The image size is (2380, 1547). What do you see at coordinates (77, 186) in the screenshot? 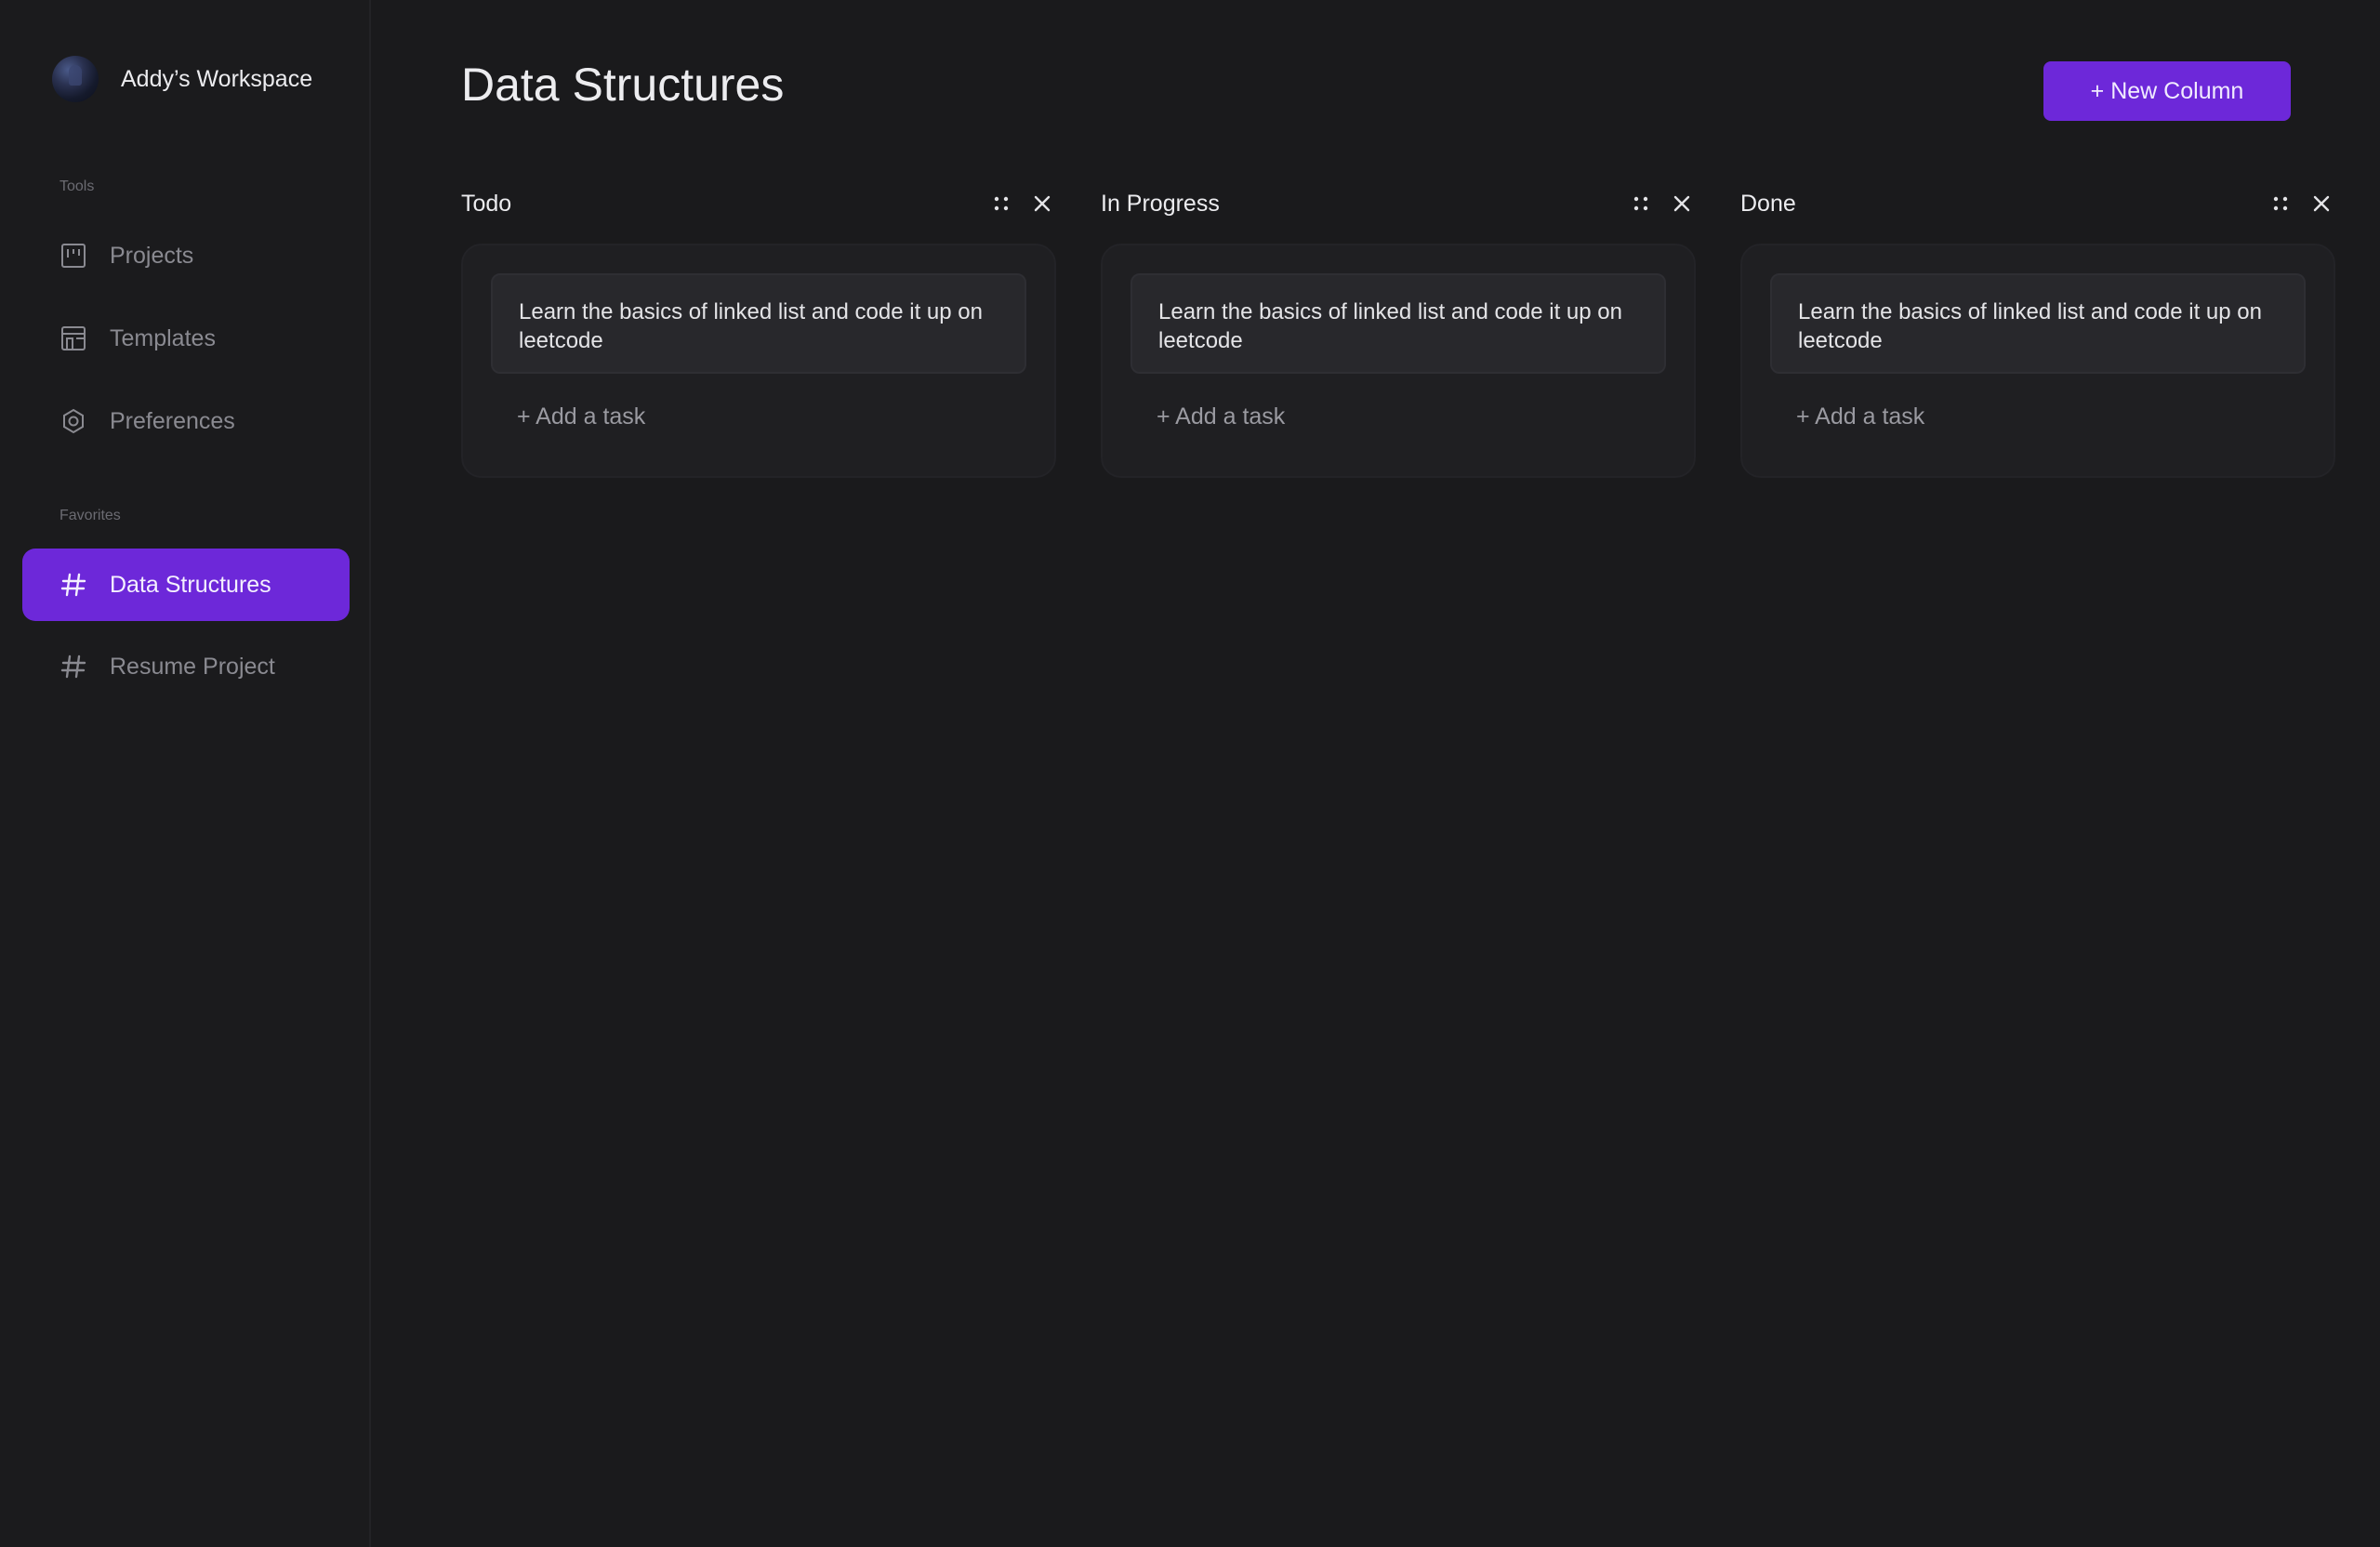
I see `tools-section-label: Tools` at bounding box center [77, 186].